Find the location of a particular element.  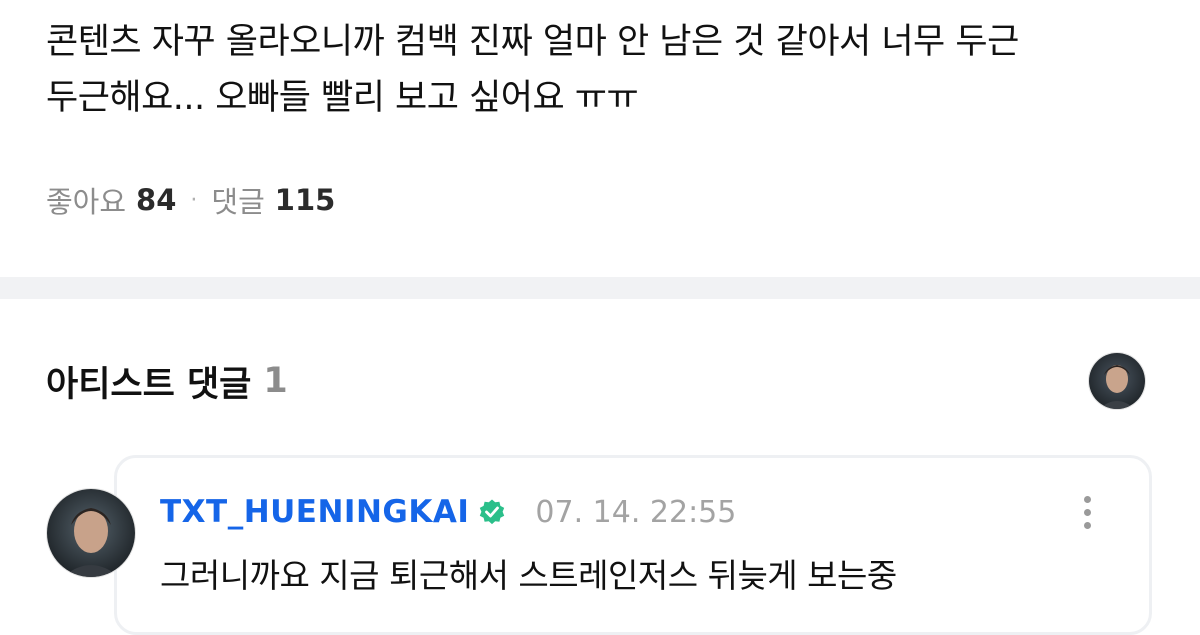

section-divider is located at coordinates (600, 288).